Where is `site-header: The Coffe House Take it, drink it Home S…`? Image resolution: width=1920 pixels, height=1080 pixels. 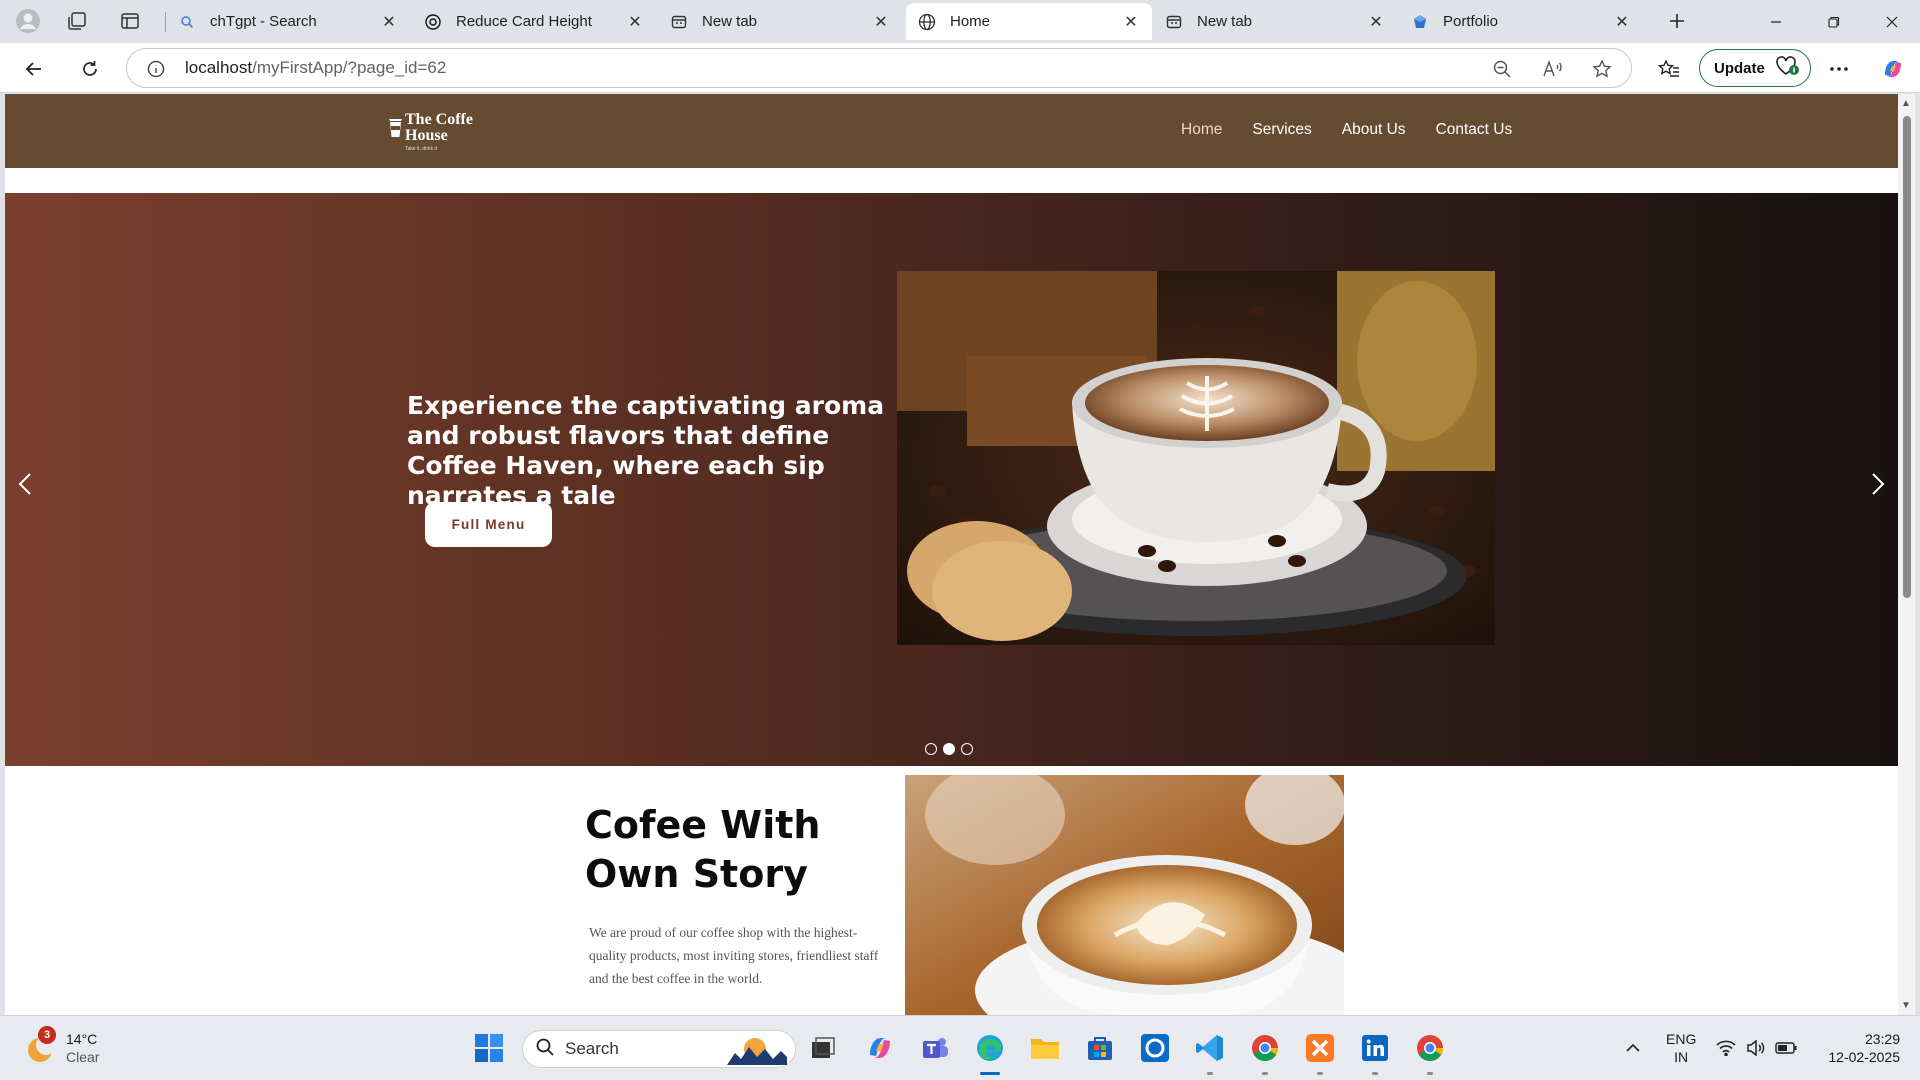
site-header: The Coffe House Take it, drink it Home S… is located at coordinates (951, 131).